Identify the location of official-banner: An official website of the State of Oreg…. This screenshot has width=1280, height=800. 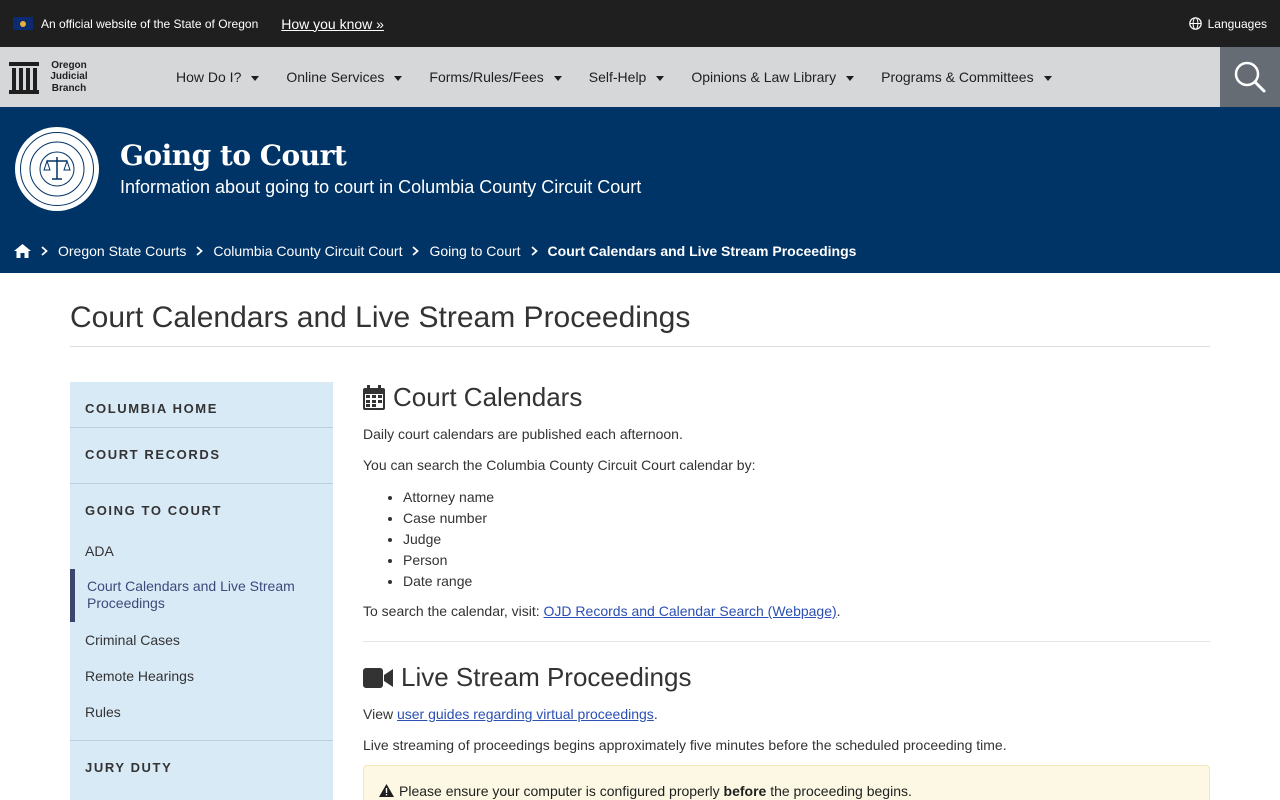
(640, 23).